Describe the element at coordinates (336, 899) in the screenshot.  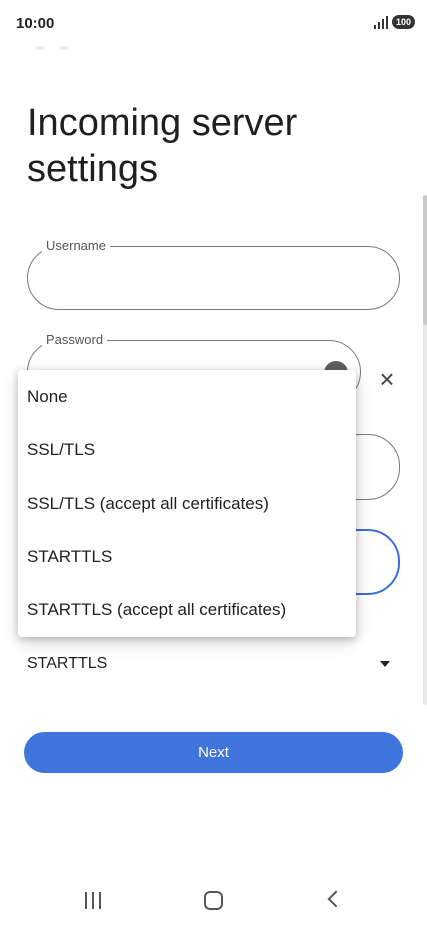
I see `back-icon` at that location.